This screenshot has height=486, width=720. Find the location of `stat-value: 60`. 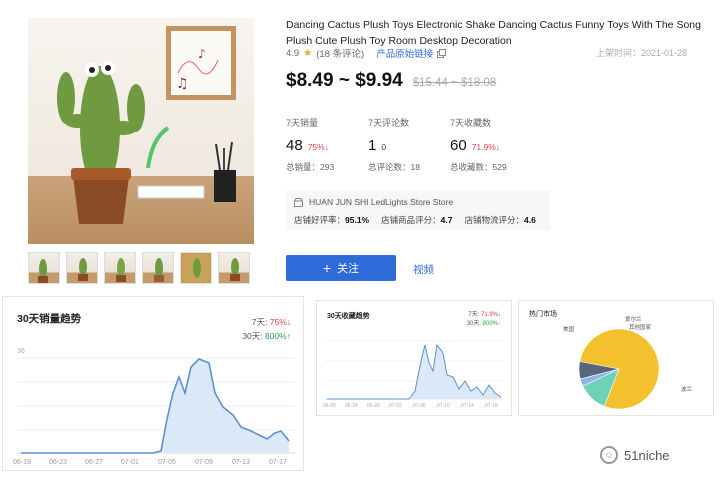

stat-value: 60 is located at coordinates (458, 145).